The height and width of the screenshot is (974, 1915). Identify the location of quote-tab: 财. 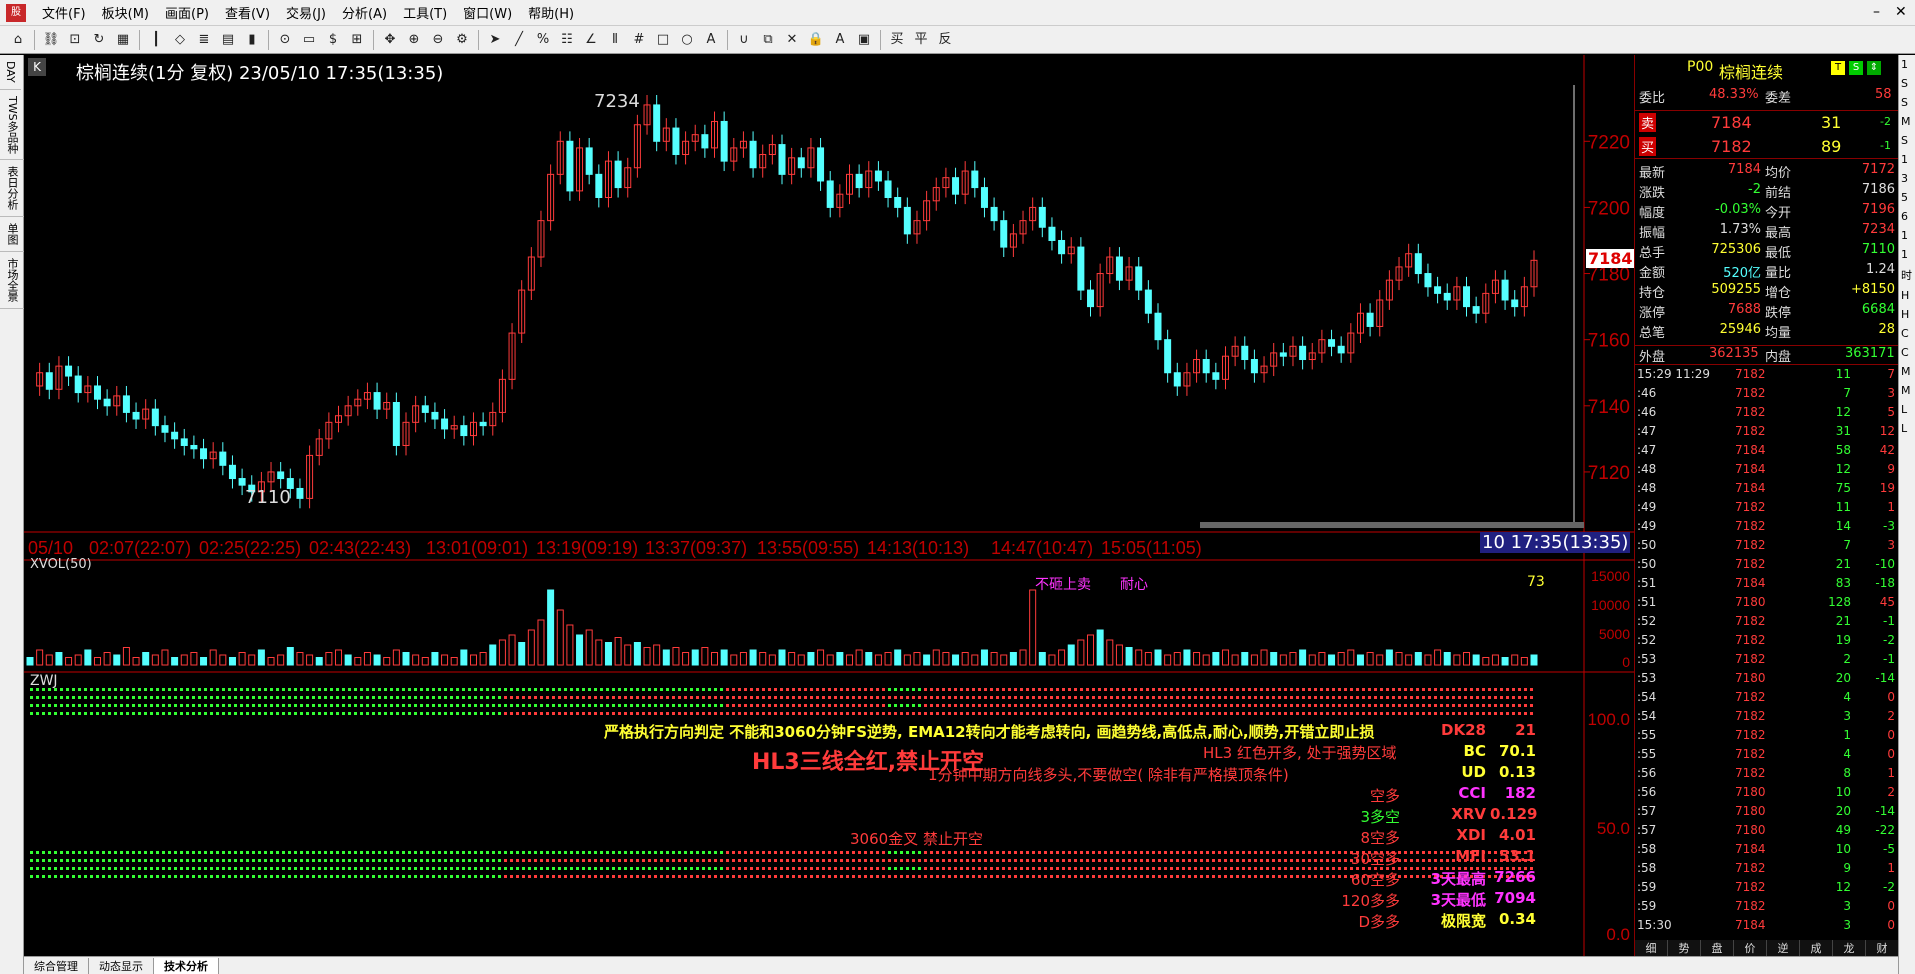
(1882, 948).